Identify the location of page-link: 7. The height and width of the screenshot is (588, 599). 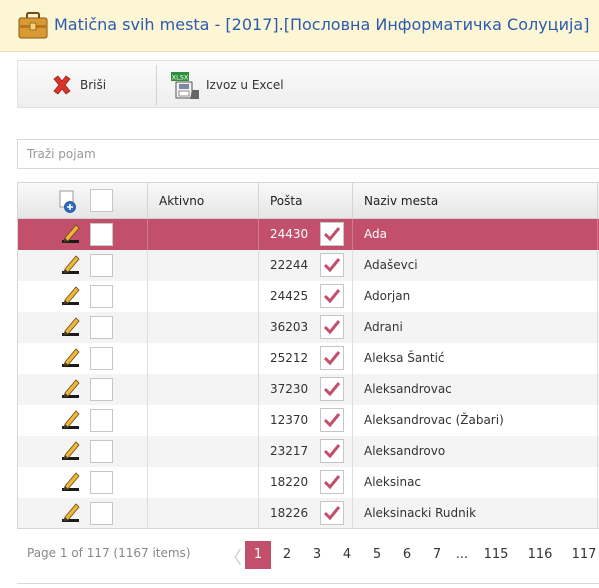
(437, 555).